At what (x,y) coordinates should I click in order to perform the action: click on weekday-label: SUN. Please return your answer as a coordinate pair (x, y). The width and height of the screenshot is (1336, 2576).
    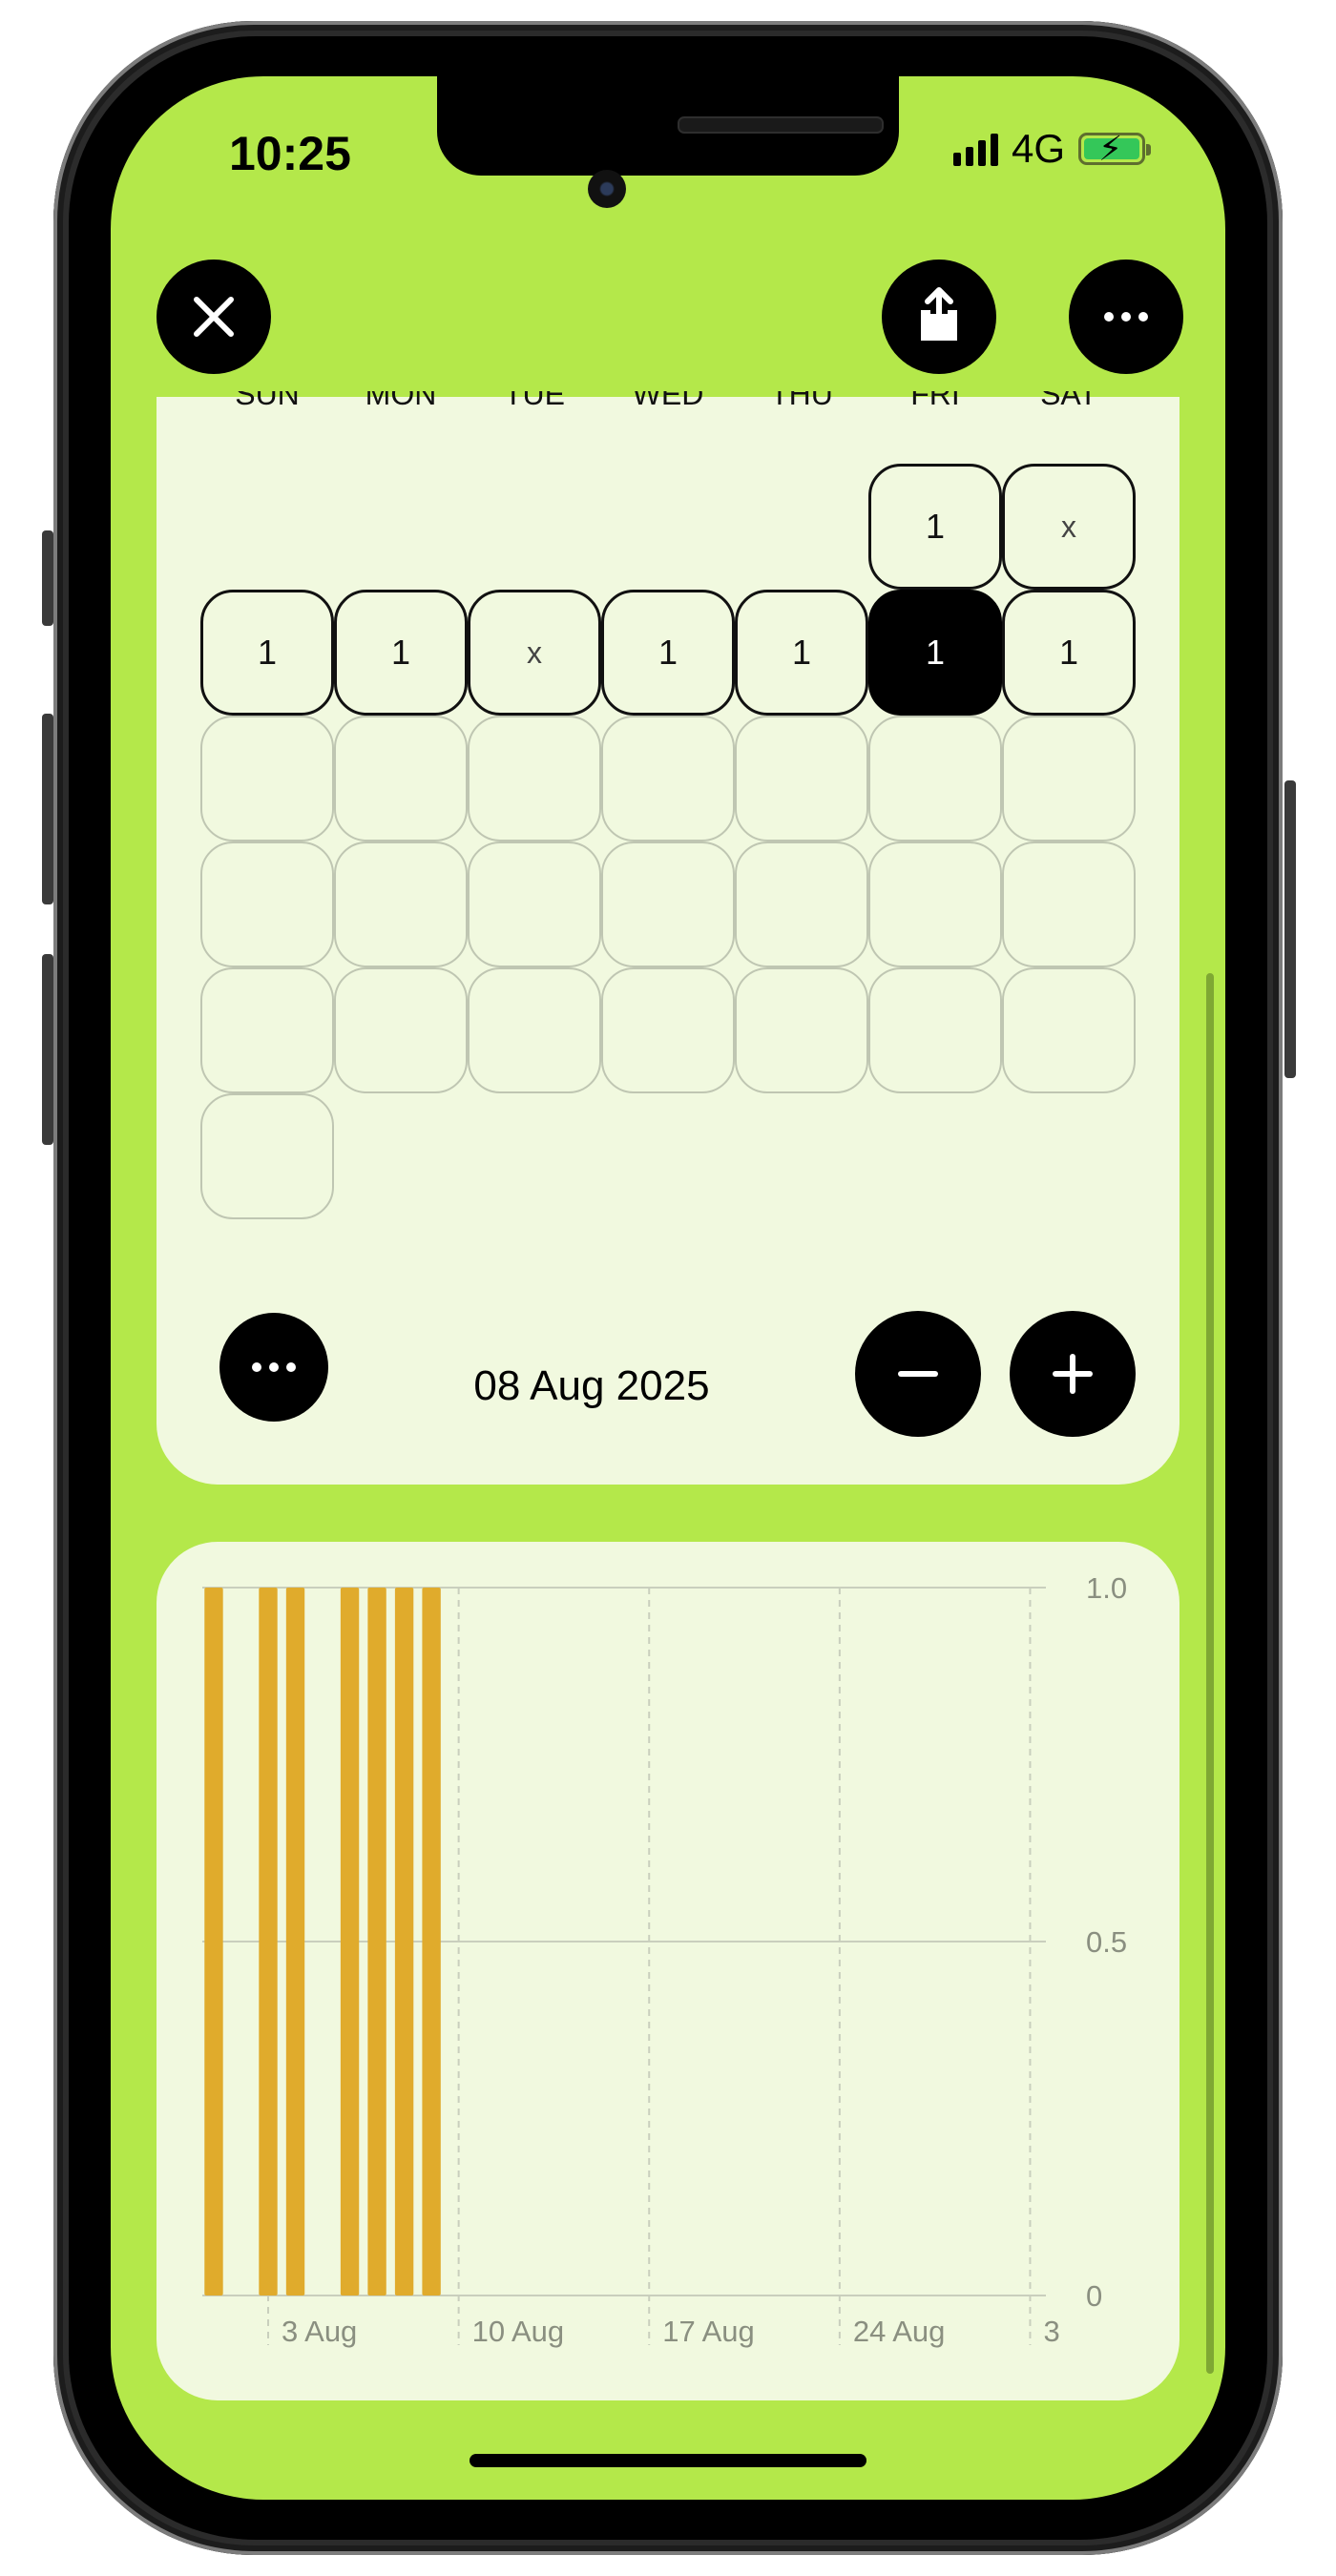
    Looking at the image, I should click on (267, 401).